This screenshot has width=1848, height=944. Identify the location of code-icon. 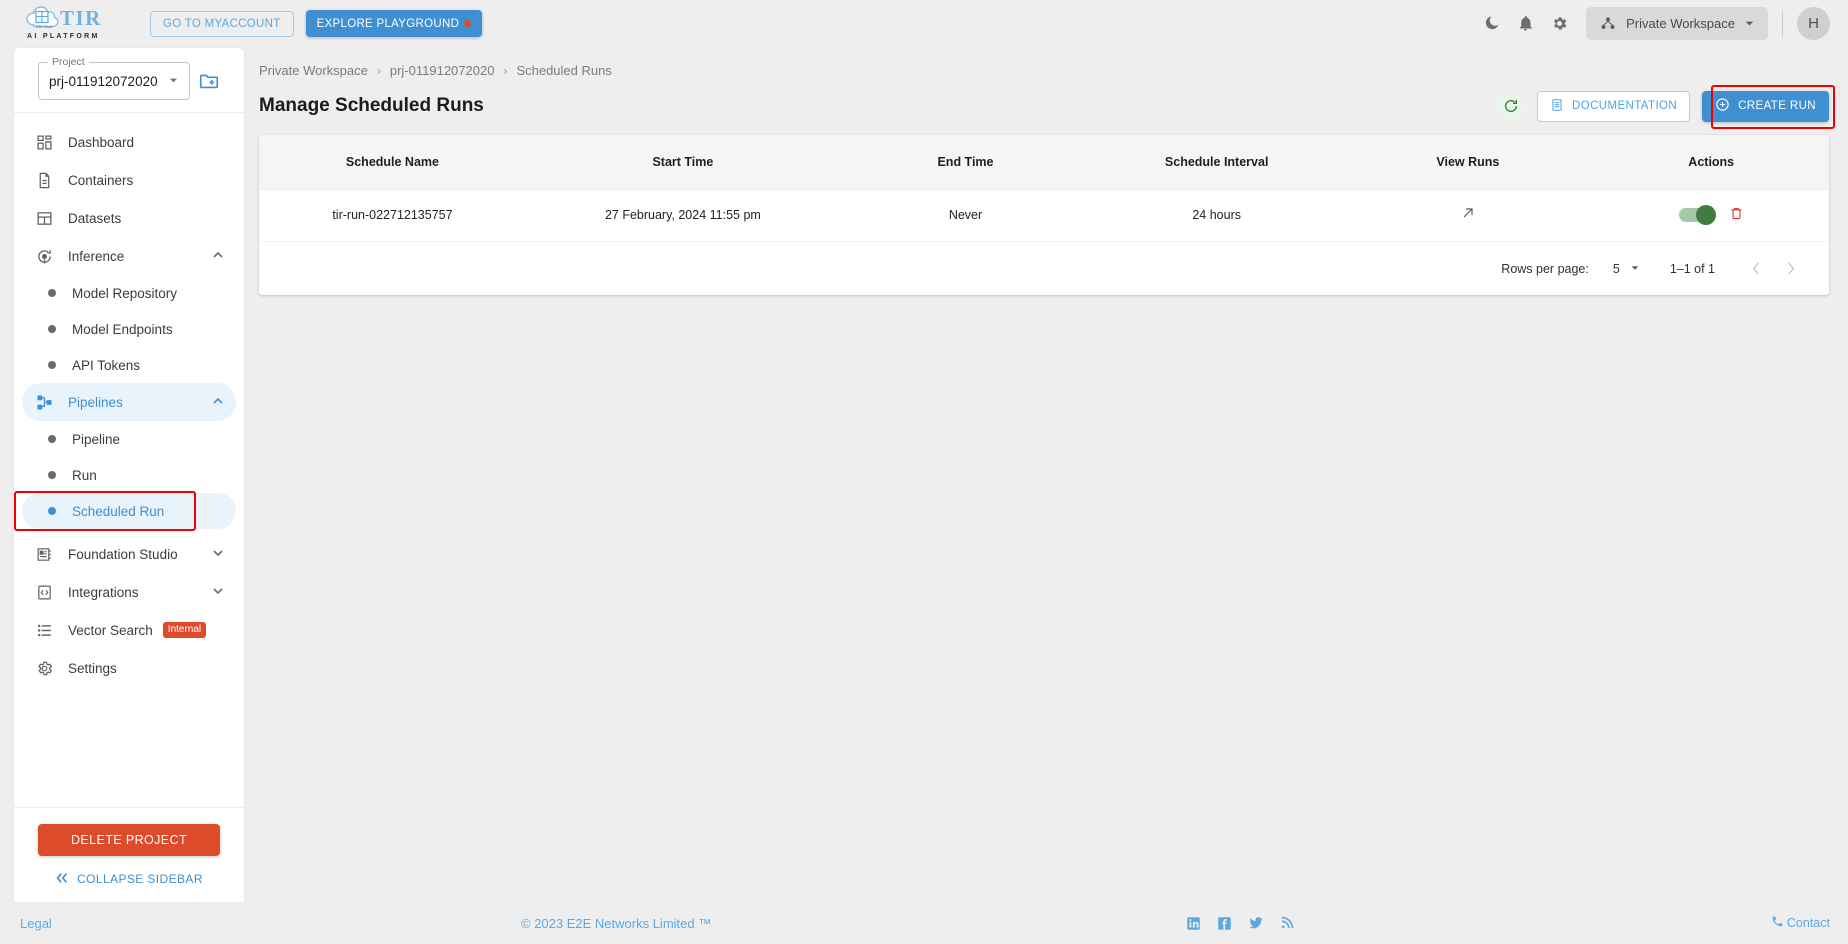
(44, 592).